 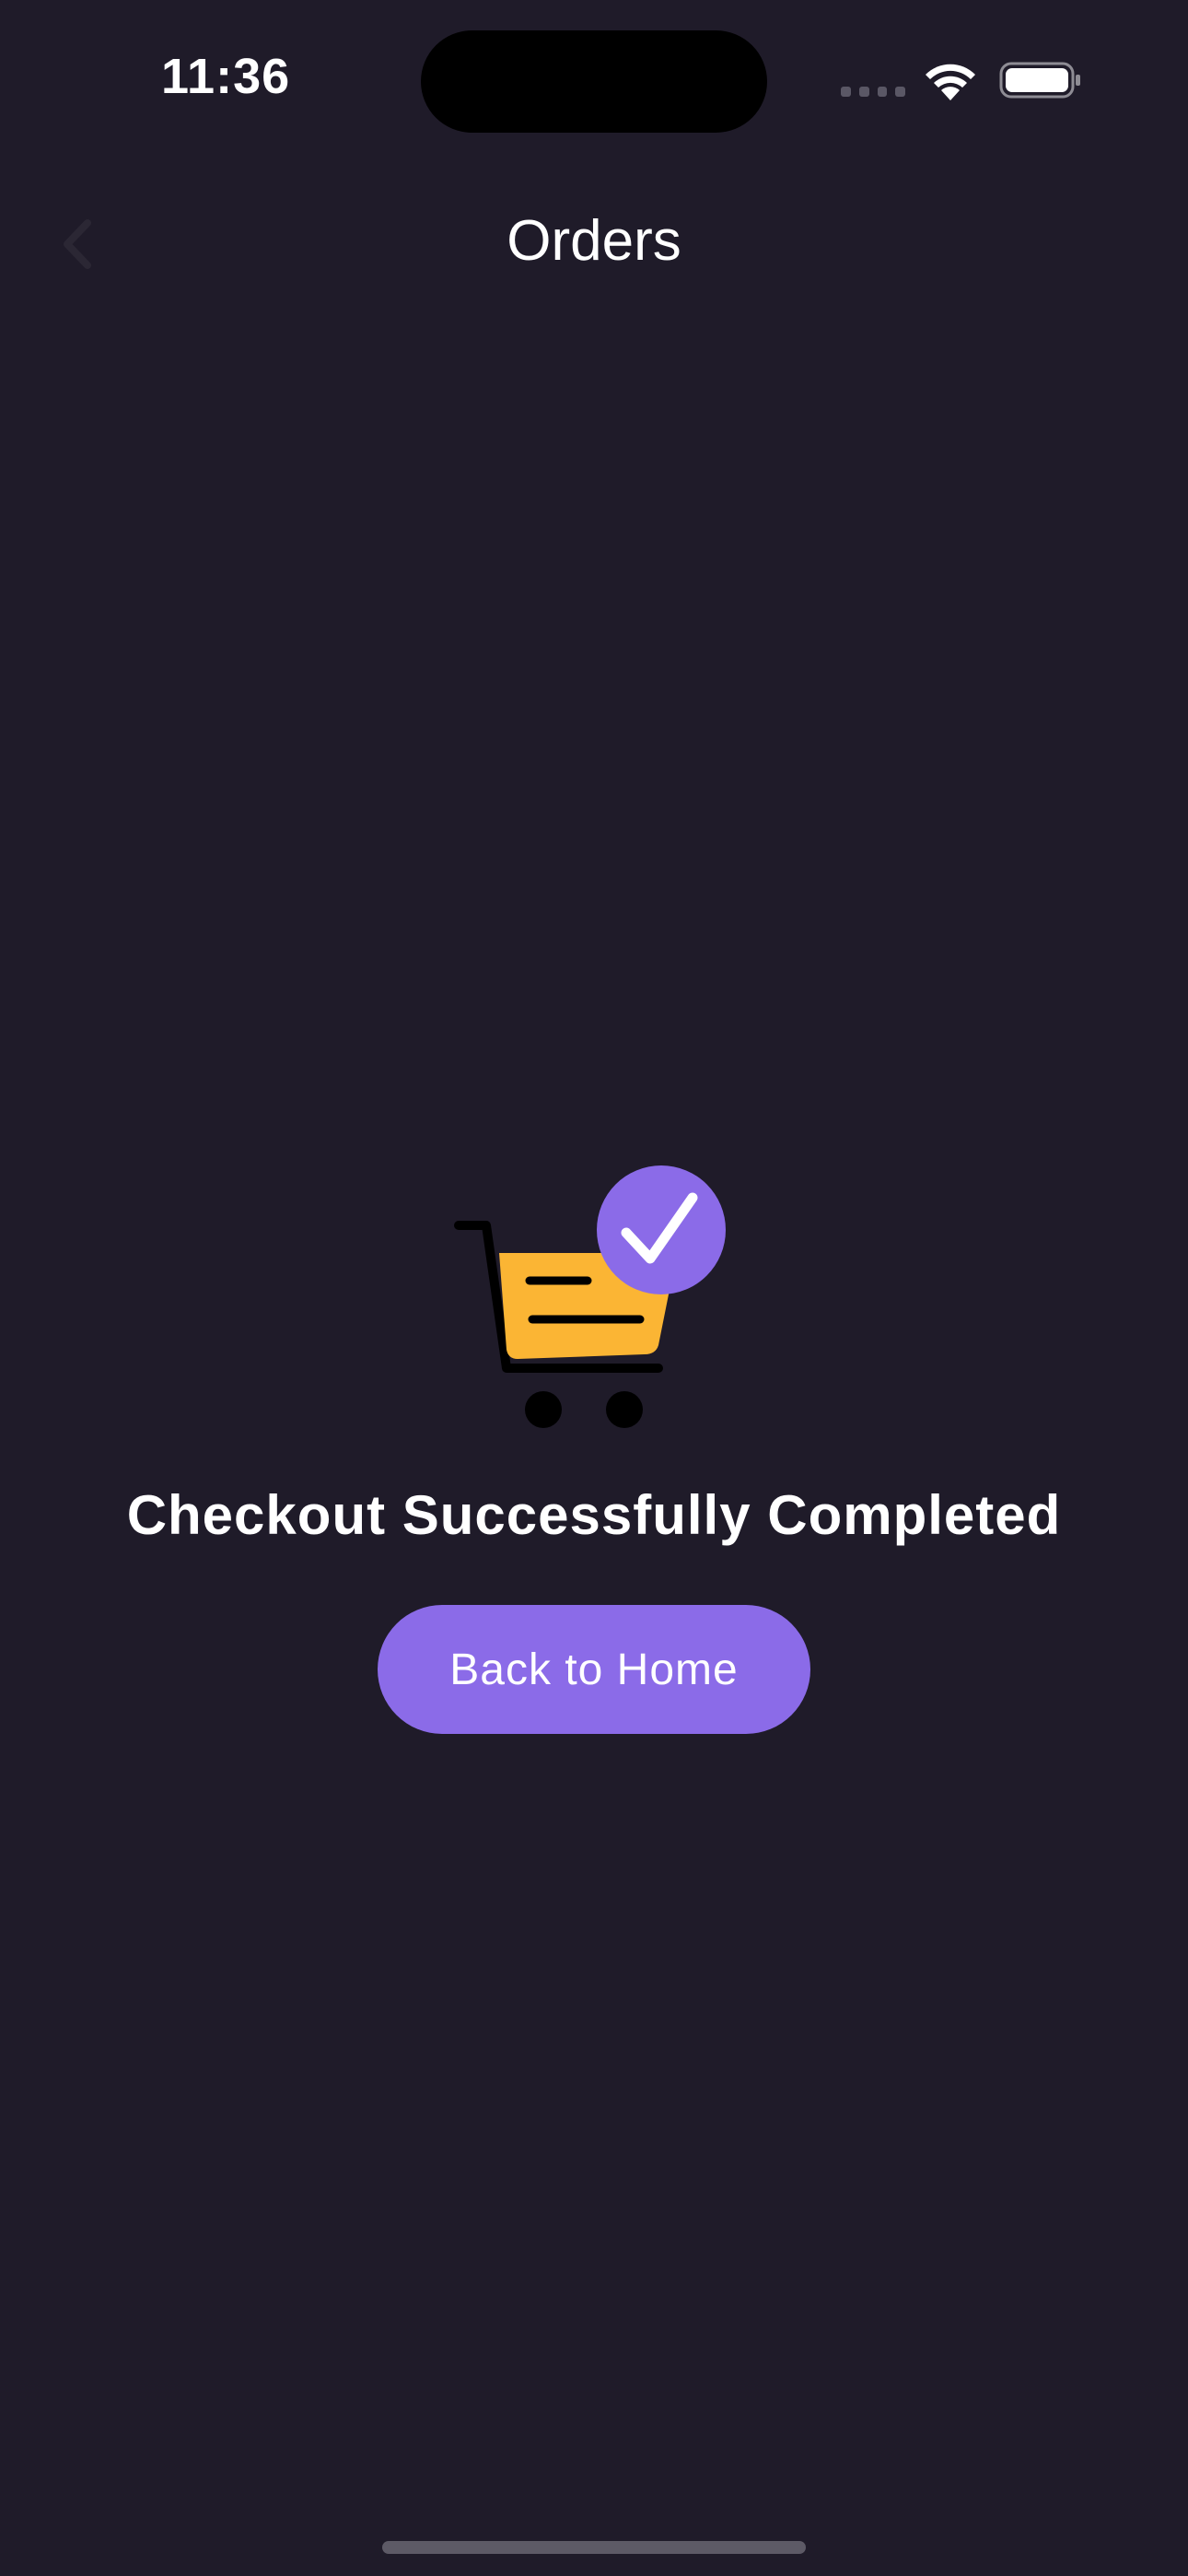 What do you see at coordinates (594, 1669) in the screenshot?
I see `back-to-home-button: Back to Home` at bounding box center [594, 1669].